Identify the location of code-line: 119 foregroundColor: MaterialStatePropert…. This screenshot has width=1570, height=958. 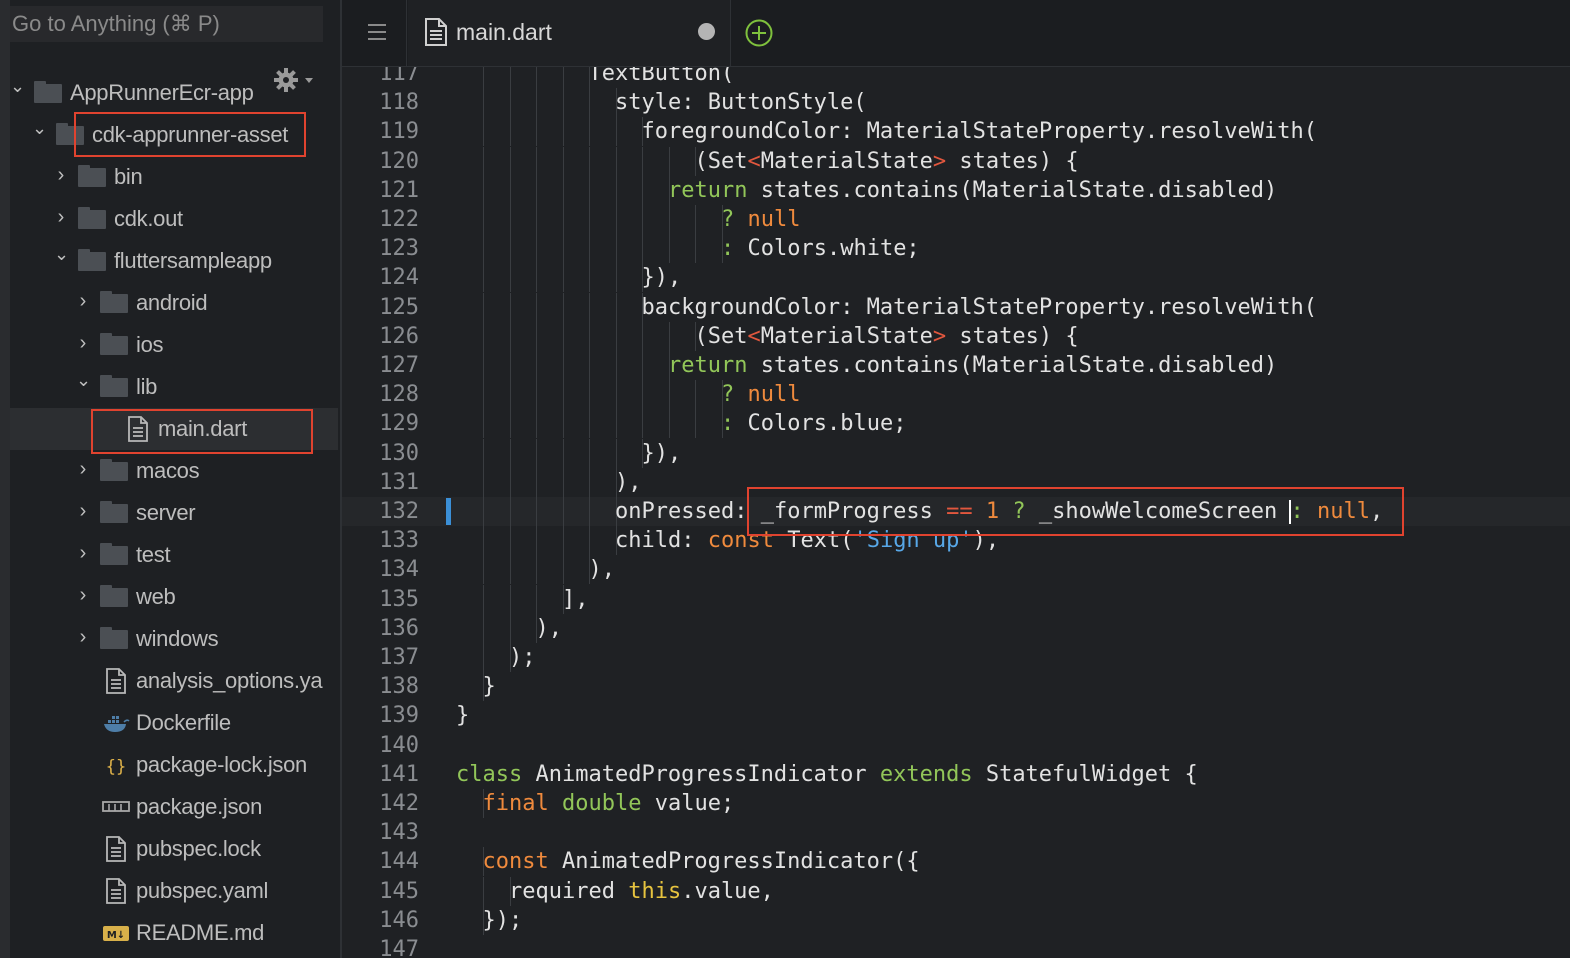
(956, 132).